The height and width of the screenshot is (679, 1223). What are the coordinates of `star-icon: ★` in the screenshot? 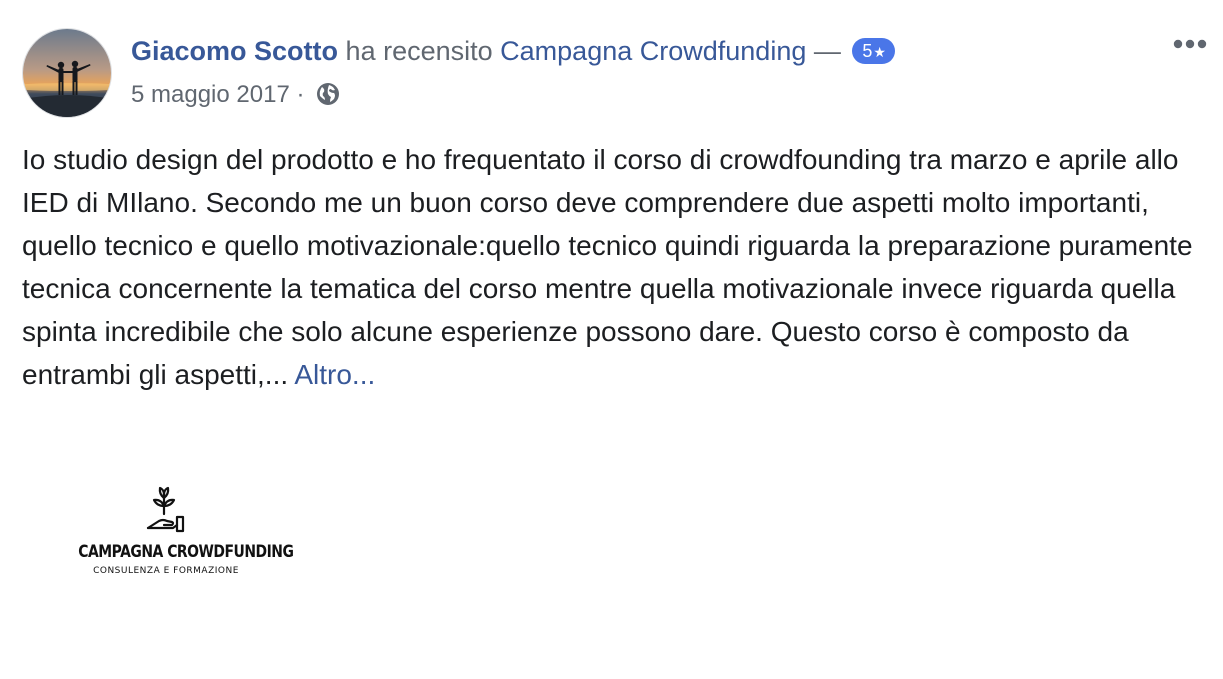 It's located at (879, 52).